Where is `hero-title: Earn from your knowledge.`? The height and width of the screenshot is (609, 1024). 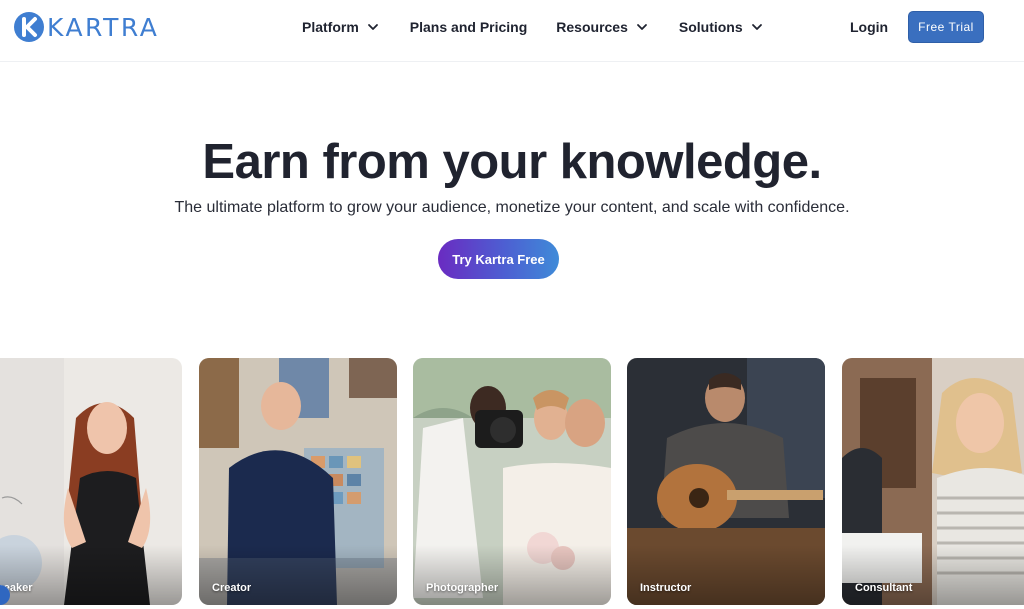
hero-title: Earn from your knowledge. is located at coordinates (512, 162).